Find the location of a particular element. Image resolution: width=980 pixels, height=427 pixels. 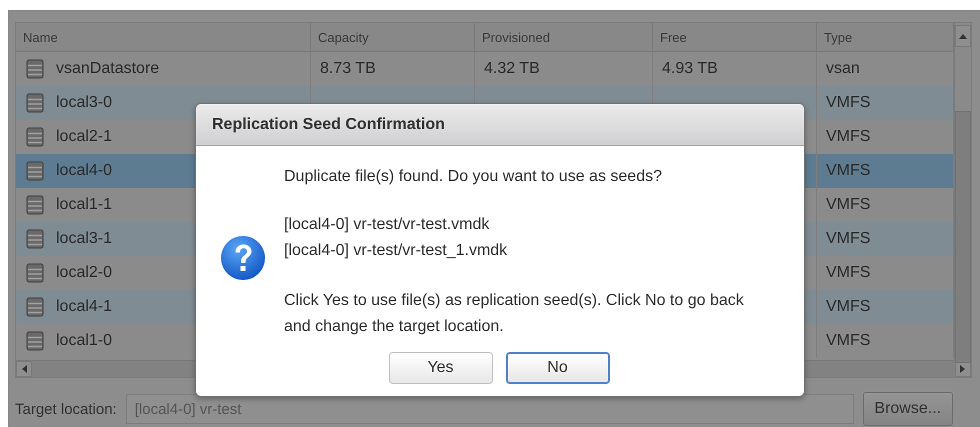

table-cell: vsanDatastore is located at coordinates (108, 69).